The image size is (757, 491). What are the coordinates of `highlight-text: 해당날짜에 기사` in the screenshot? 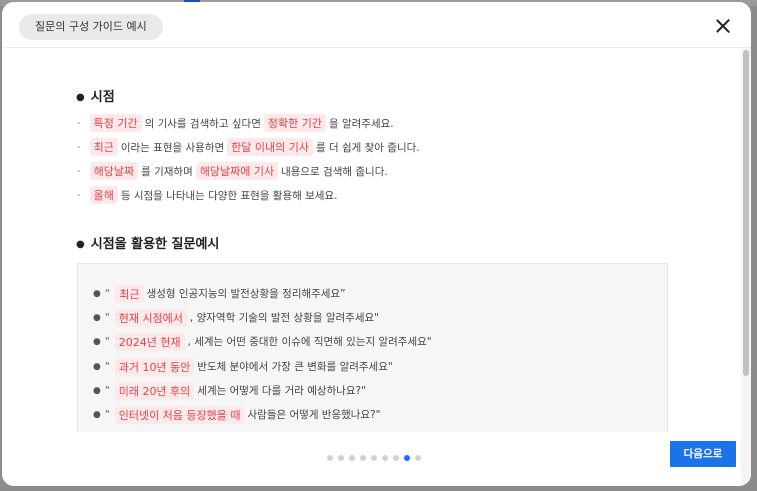 It's located at (237, 171).